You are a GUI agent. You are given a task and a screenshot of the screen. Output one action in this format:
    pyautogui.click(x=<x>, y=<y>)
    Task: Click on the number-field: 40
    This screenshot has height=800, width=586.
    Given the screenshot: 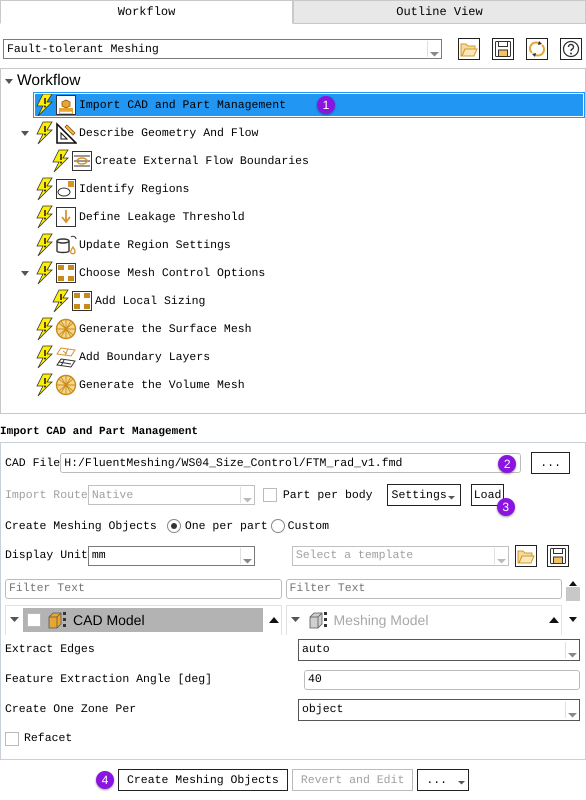 What is the action you would take?
    pyautogui.click(x=442, y=680)
    